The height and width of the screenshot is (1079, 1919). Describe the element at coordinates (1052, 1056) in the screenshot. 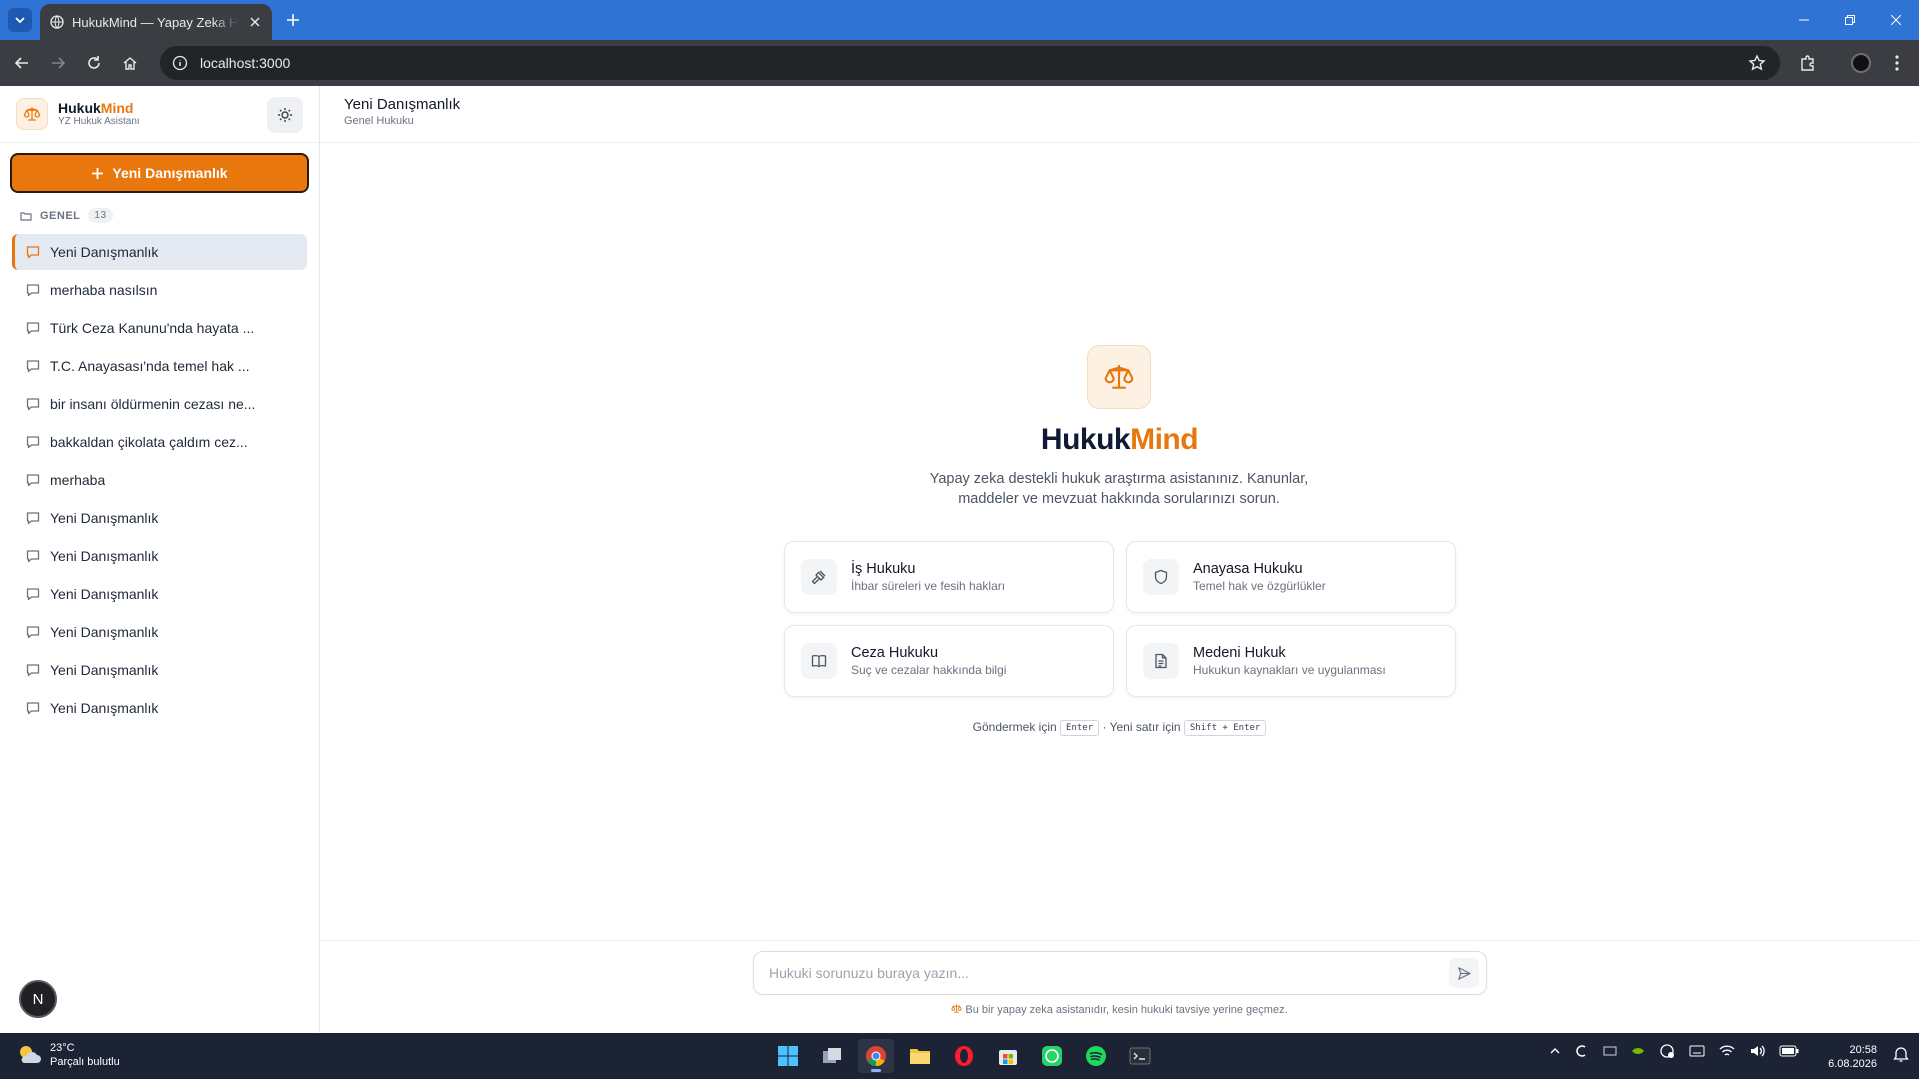

I see `whatsapp-button` at that location.